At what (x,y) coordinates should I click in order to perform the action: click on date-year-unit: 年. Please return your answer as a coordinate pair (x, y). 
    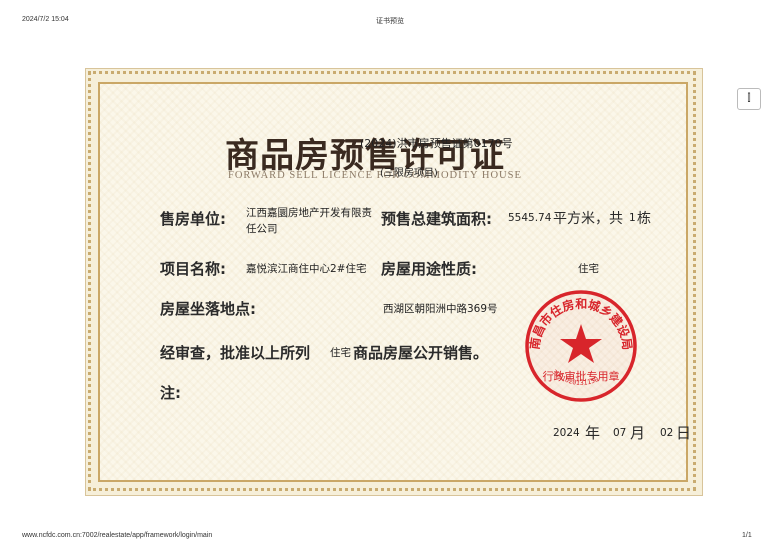
    Looking at the image, I should click on (593, 433).